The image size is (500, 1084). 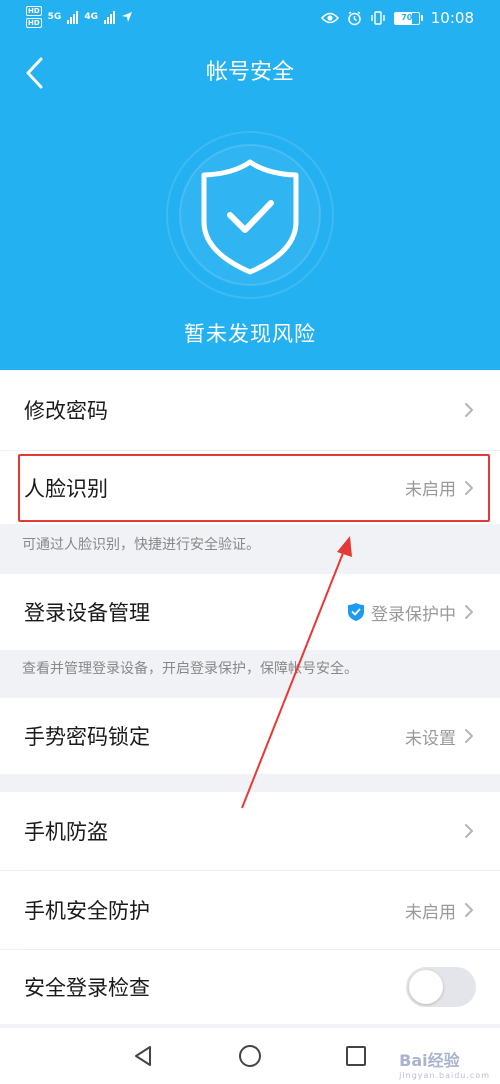 I want to click on login-devices-row: 登录设备管理 登录保护中, so click(x=250, y=612).